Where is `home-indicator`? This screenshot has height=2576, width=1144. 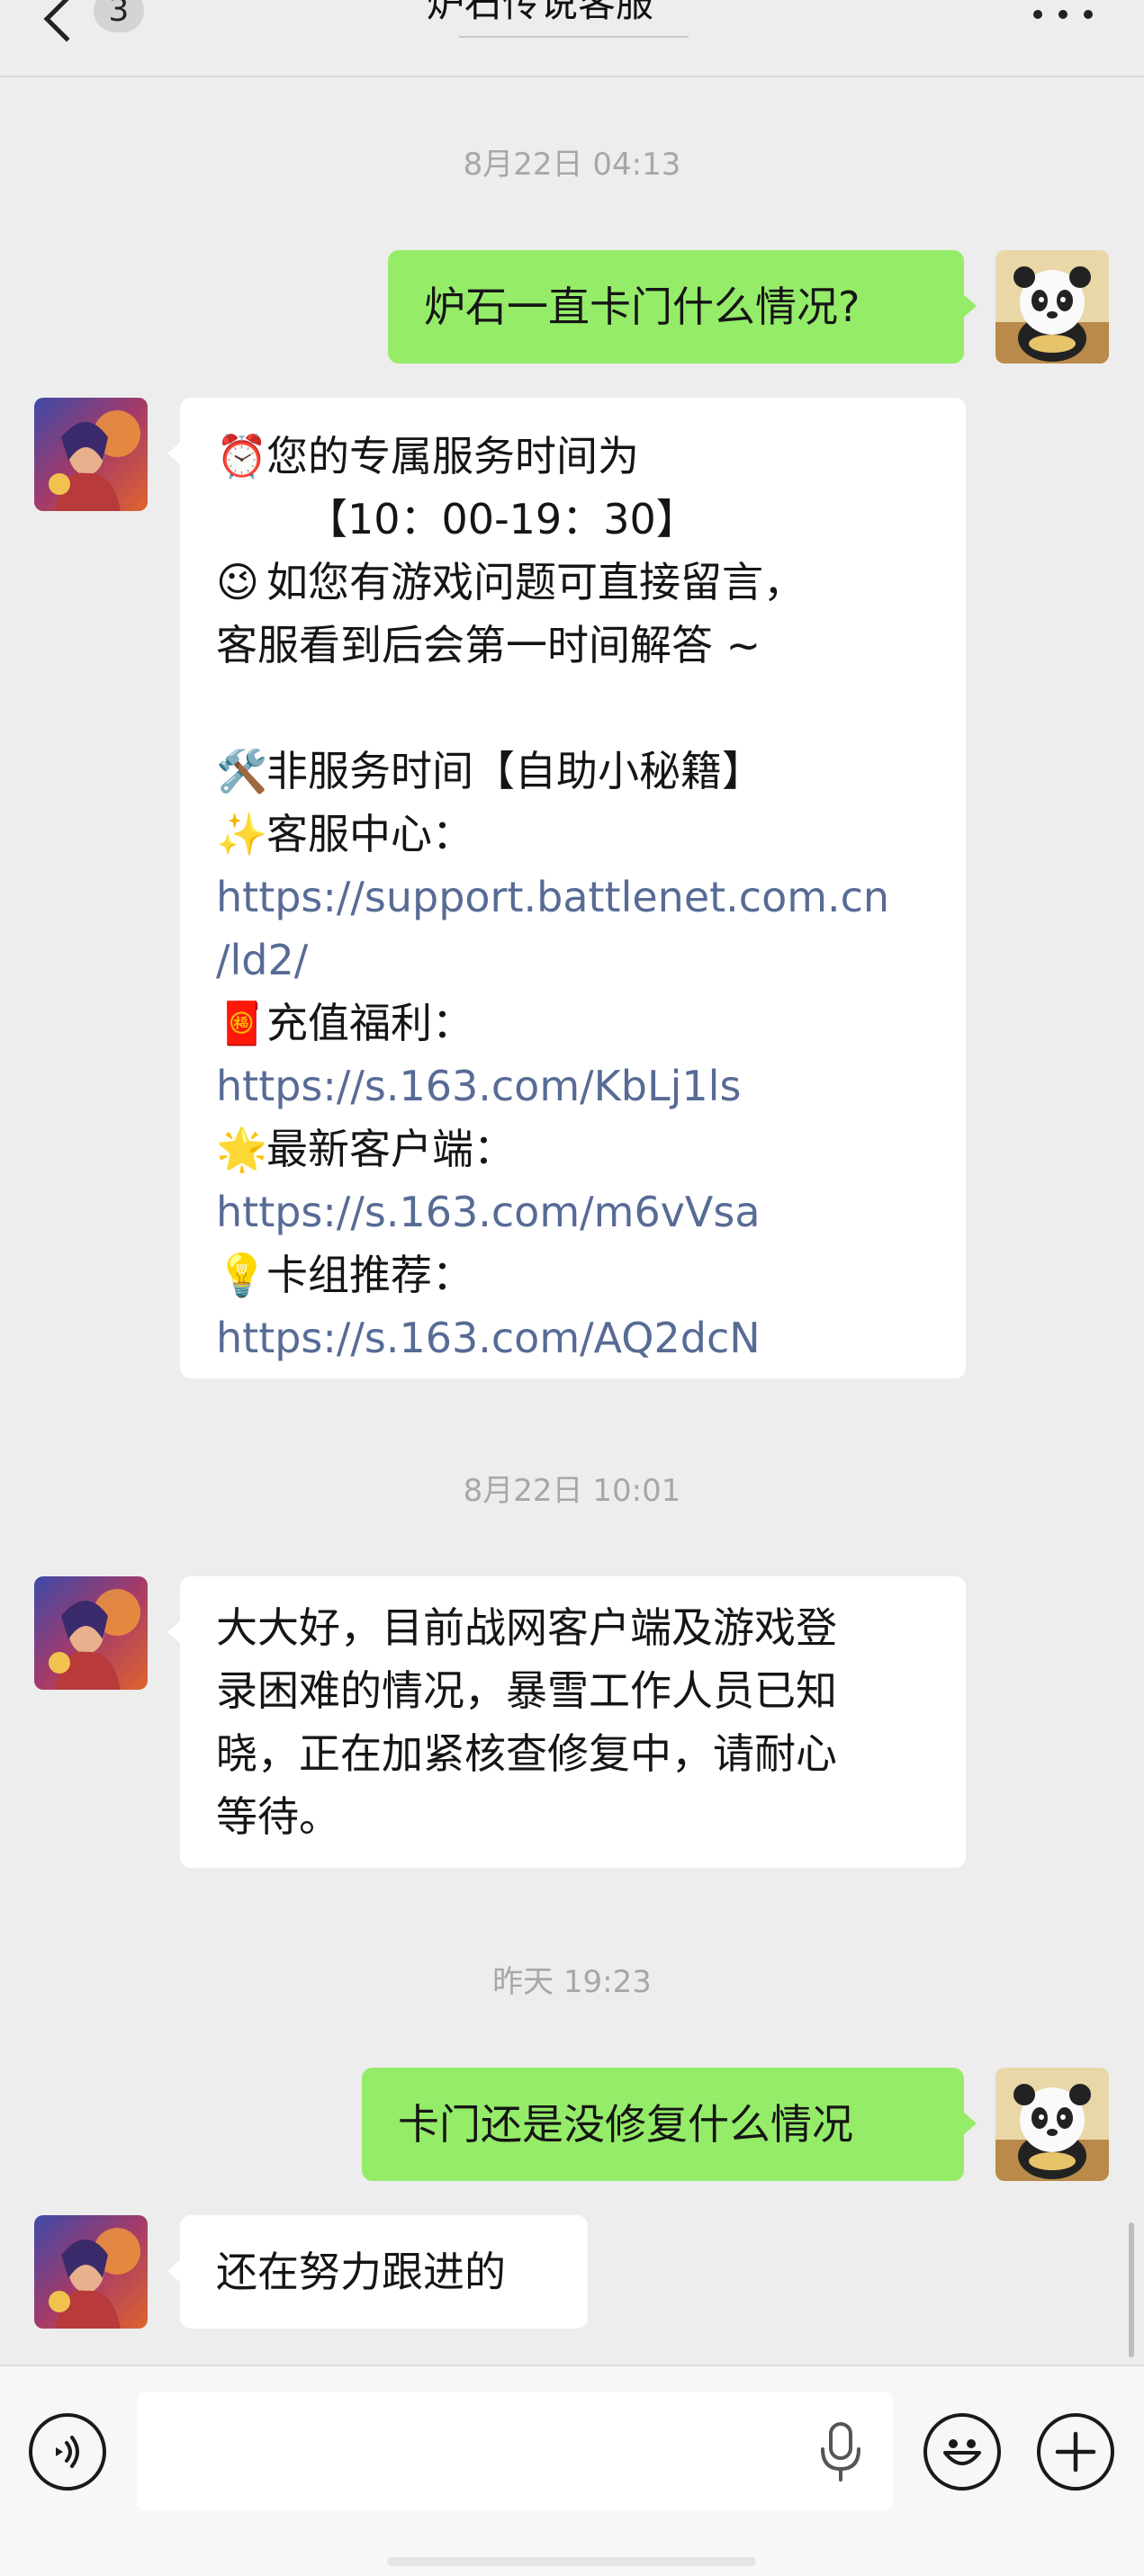 home-indicator is located at coordinates (571, 2562).